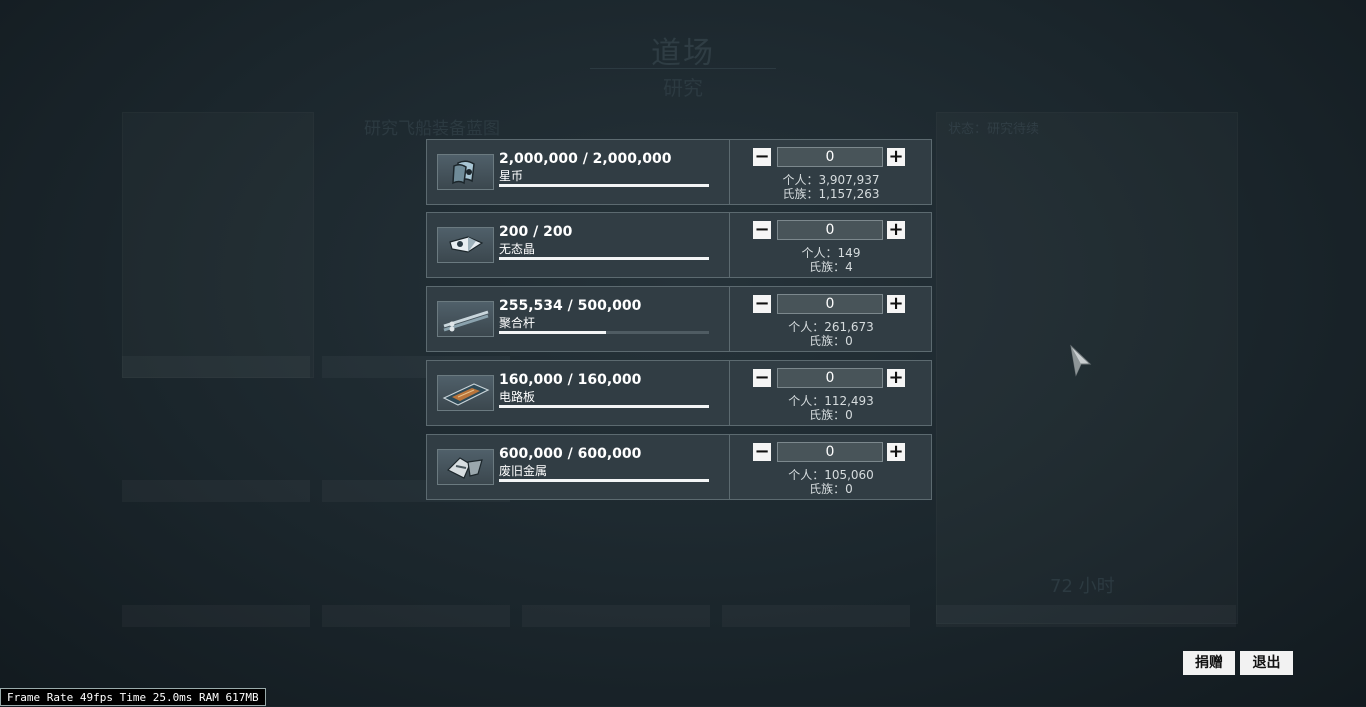  What do you see at coordinates (683, 53) in the screenshot?
I see `background-title: 道场` at bounding box center [683, 53].